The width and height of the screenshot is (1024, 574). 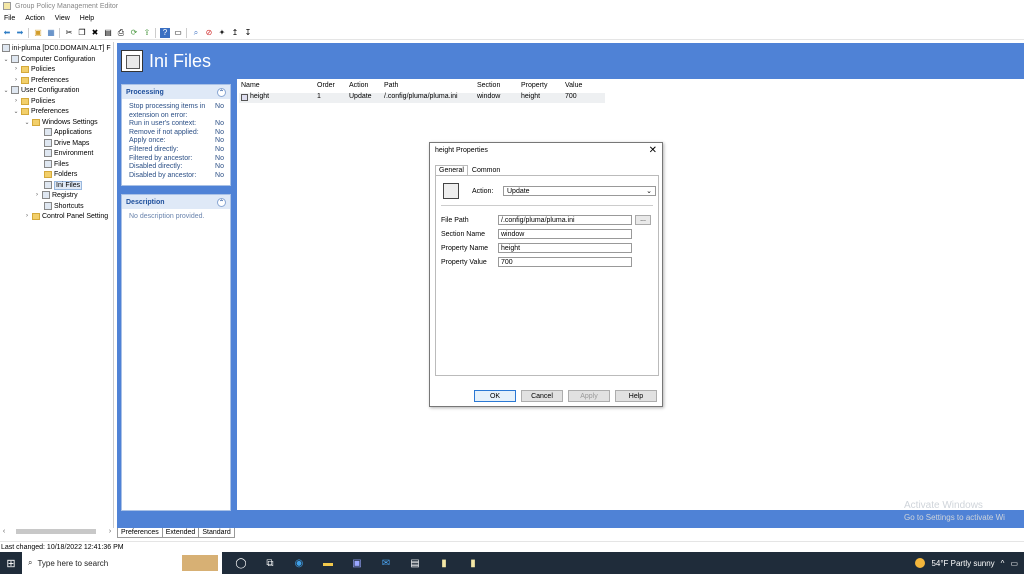 I want to click on properties-icon: ▤, so click(x=108, y=33).